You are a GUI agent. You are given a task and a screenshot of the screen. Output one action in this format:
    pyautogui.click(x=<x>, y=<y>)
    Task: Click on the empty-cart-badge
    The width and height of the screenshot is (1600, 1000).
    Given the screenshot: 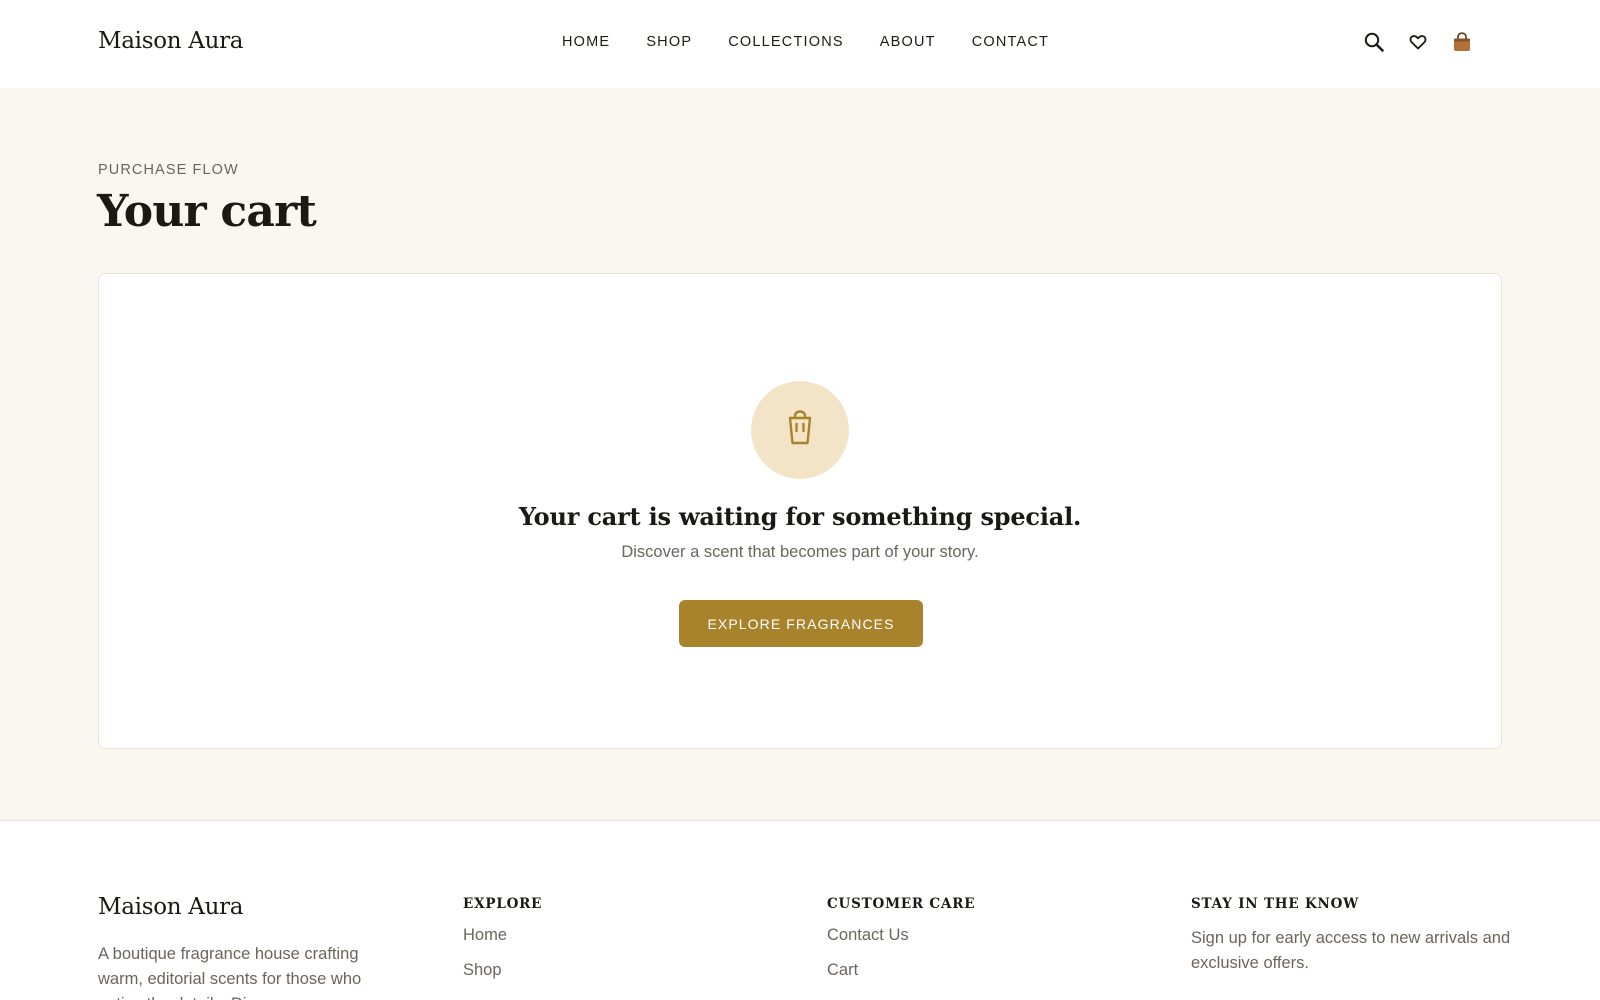 What is the action you would take?
    pyautogui.click(x=800, y=430)
    